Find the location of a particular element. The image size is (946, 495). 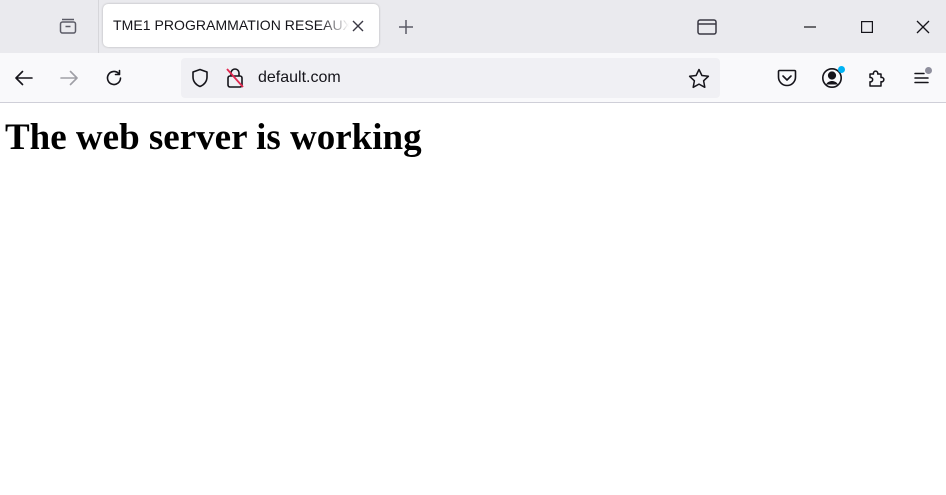

pocket-button is located at coordinates (787, 78).